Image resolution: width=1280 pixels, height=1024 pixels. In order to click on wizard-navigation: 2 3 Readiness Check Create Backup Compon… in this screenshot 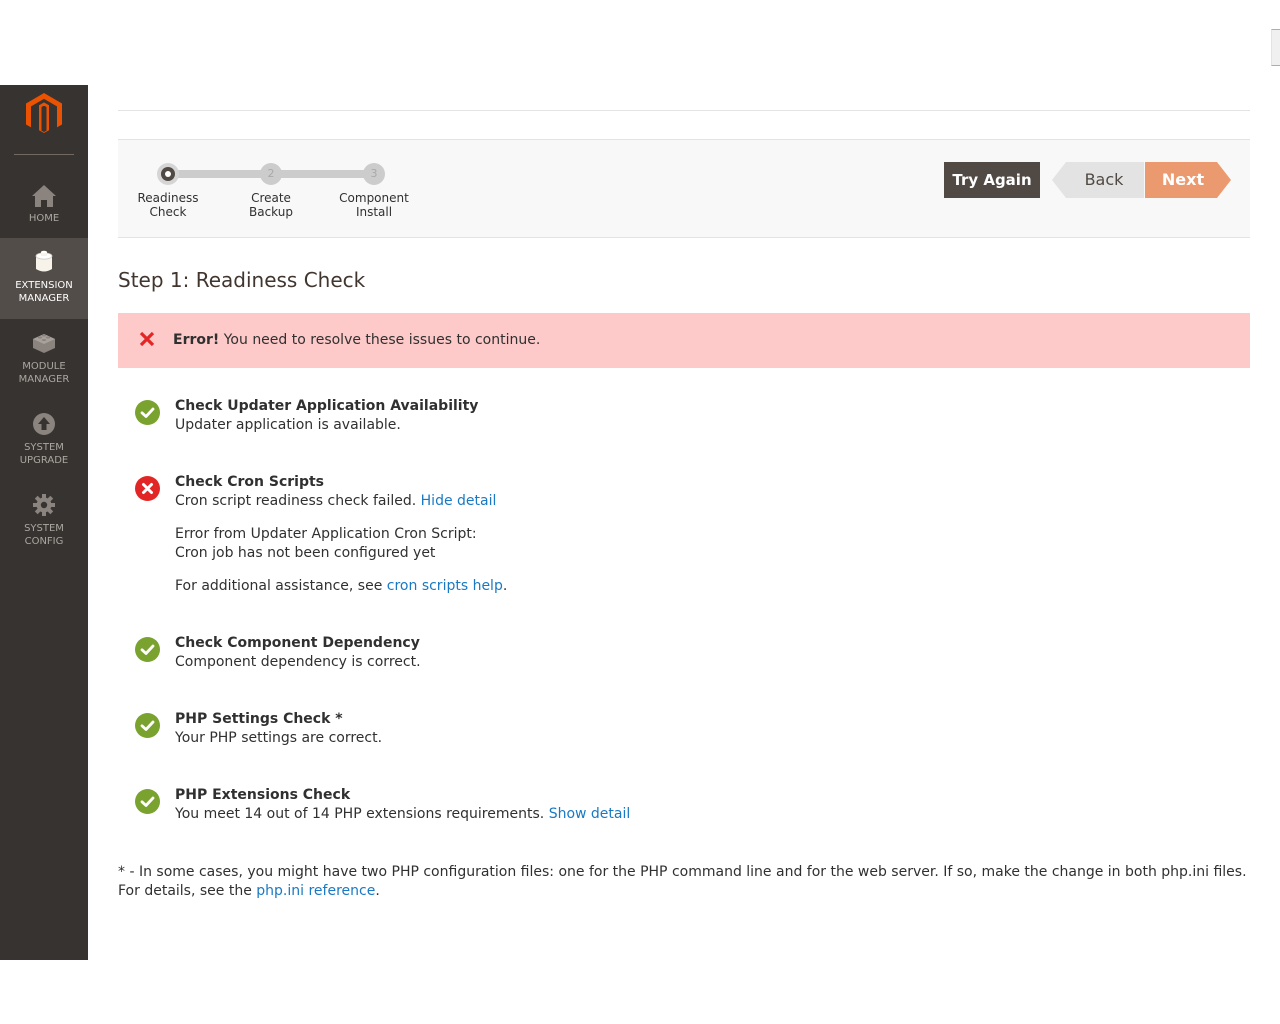, I will do `click(684, 188)`.